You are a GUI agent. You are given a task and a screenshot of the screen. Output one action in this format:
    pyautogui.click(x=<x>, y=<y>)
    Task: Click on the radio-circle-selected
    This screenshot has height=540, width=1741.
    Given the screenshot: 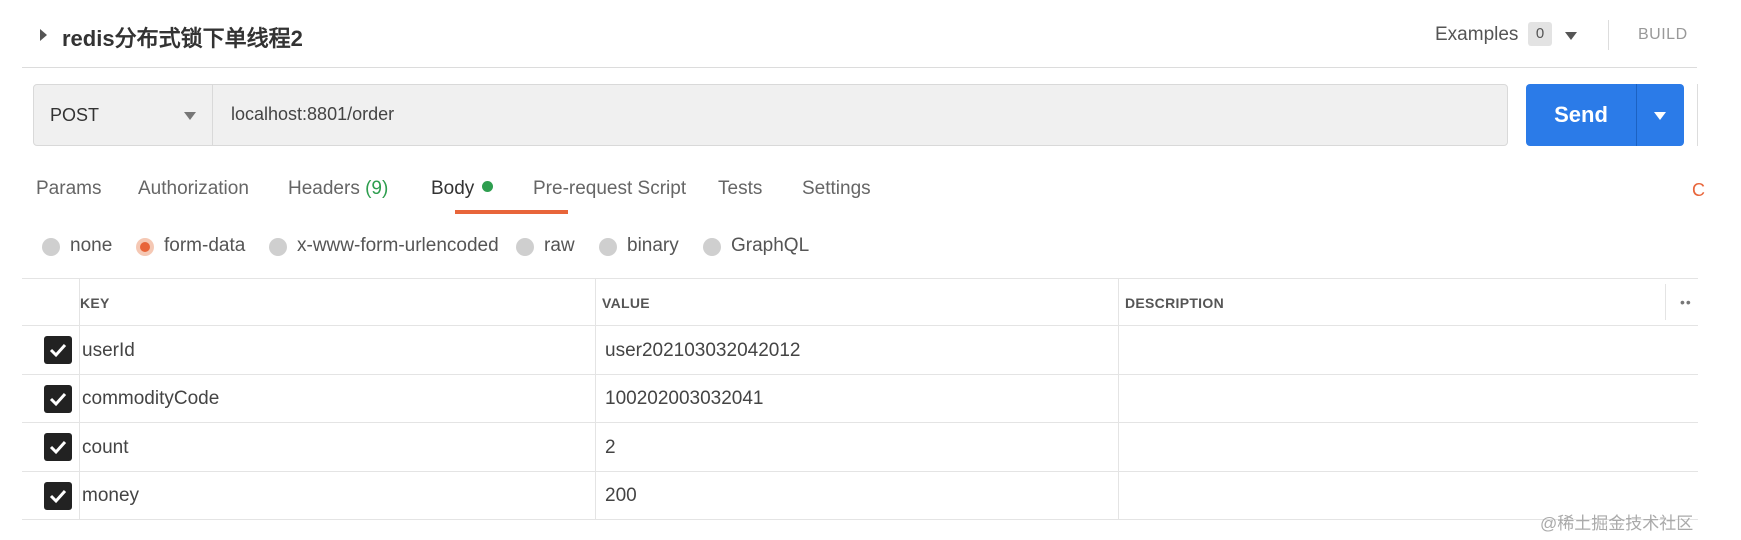 What is the action you would take?
    pyautogui.click(x=145, y=247)
    